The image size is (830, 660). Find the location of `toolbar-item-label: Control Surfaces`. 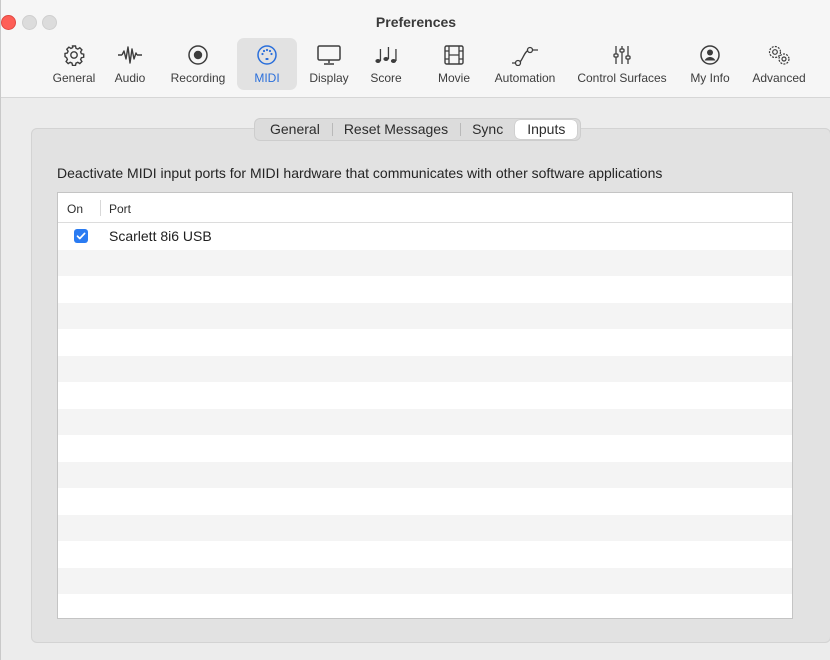

toolbar-item-label: Control Surfaces is located at coordinates (622, 78).